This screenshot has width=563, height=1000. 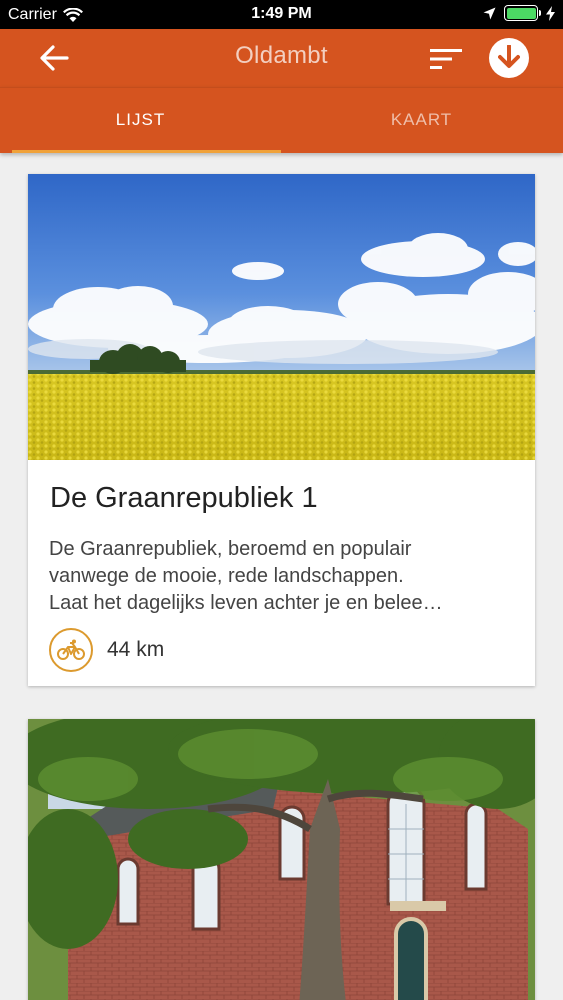 I want to click on sort-button, so click(x=446, y=59).